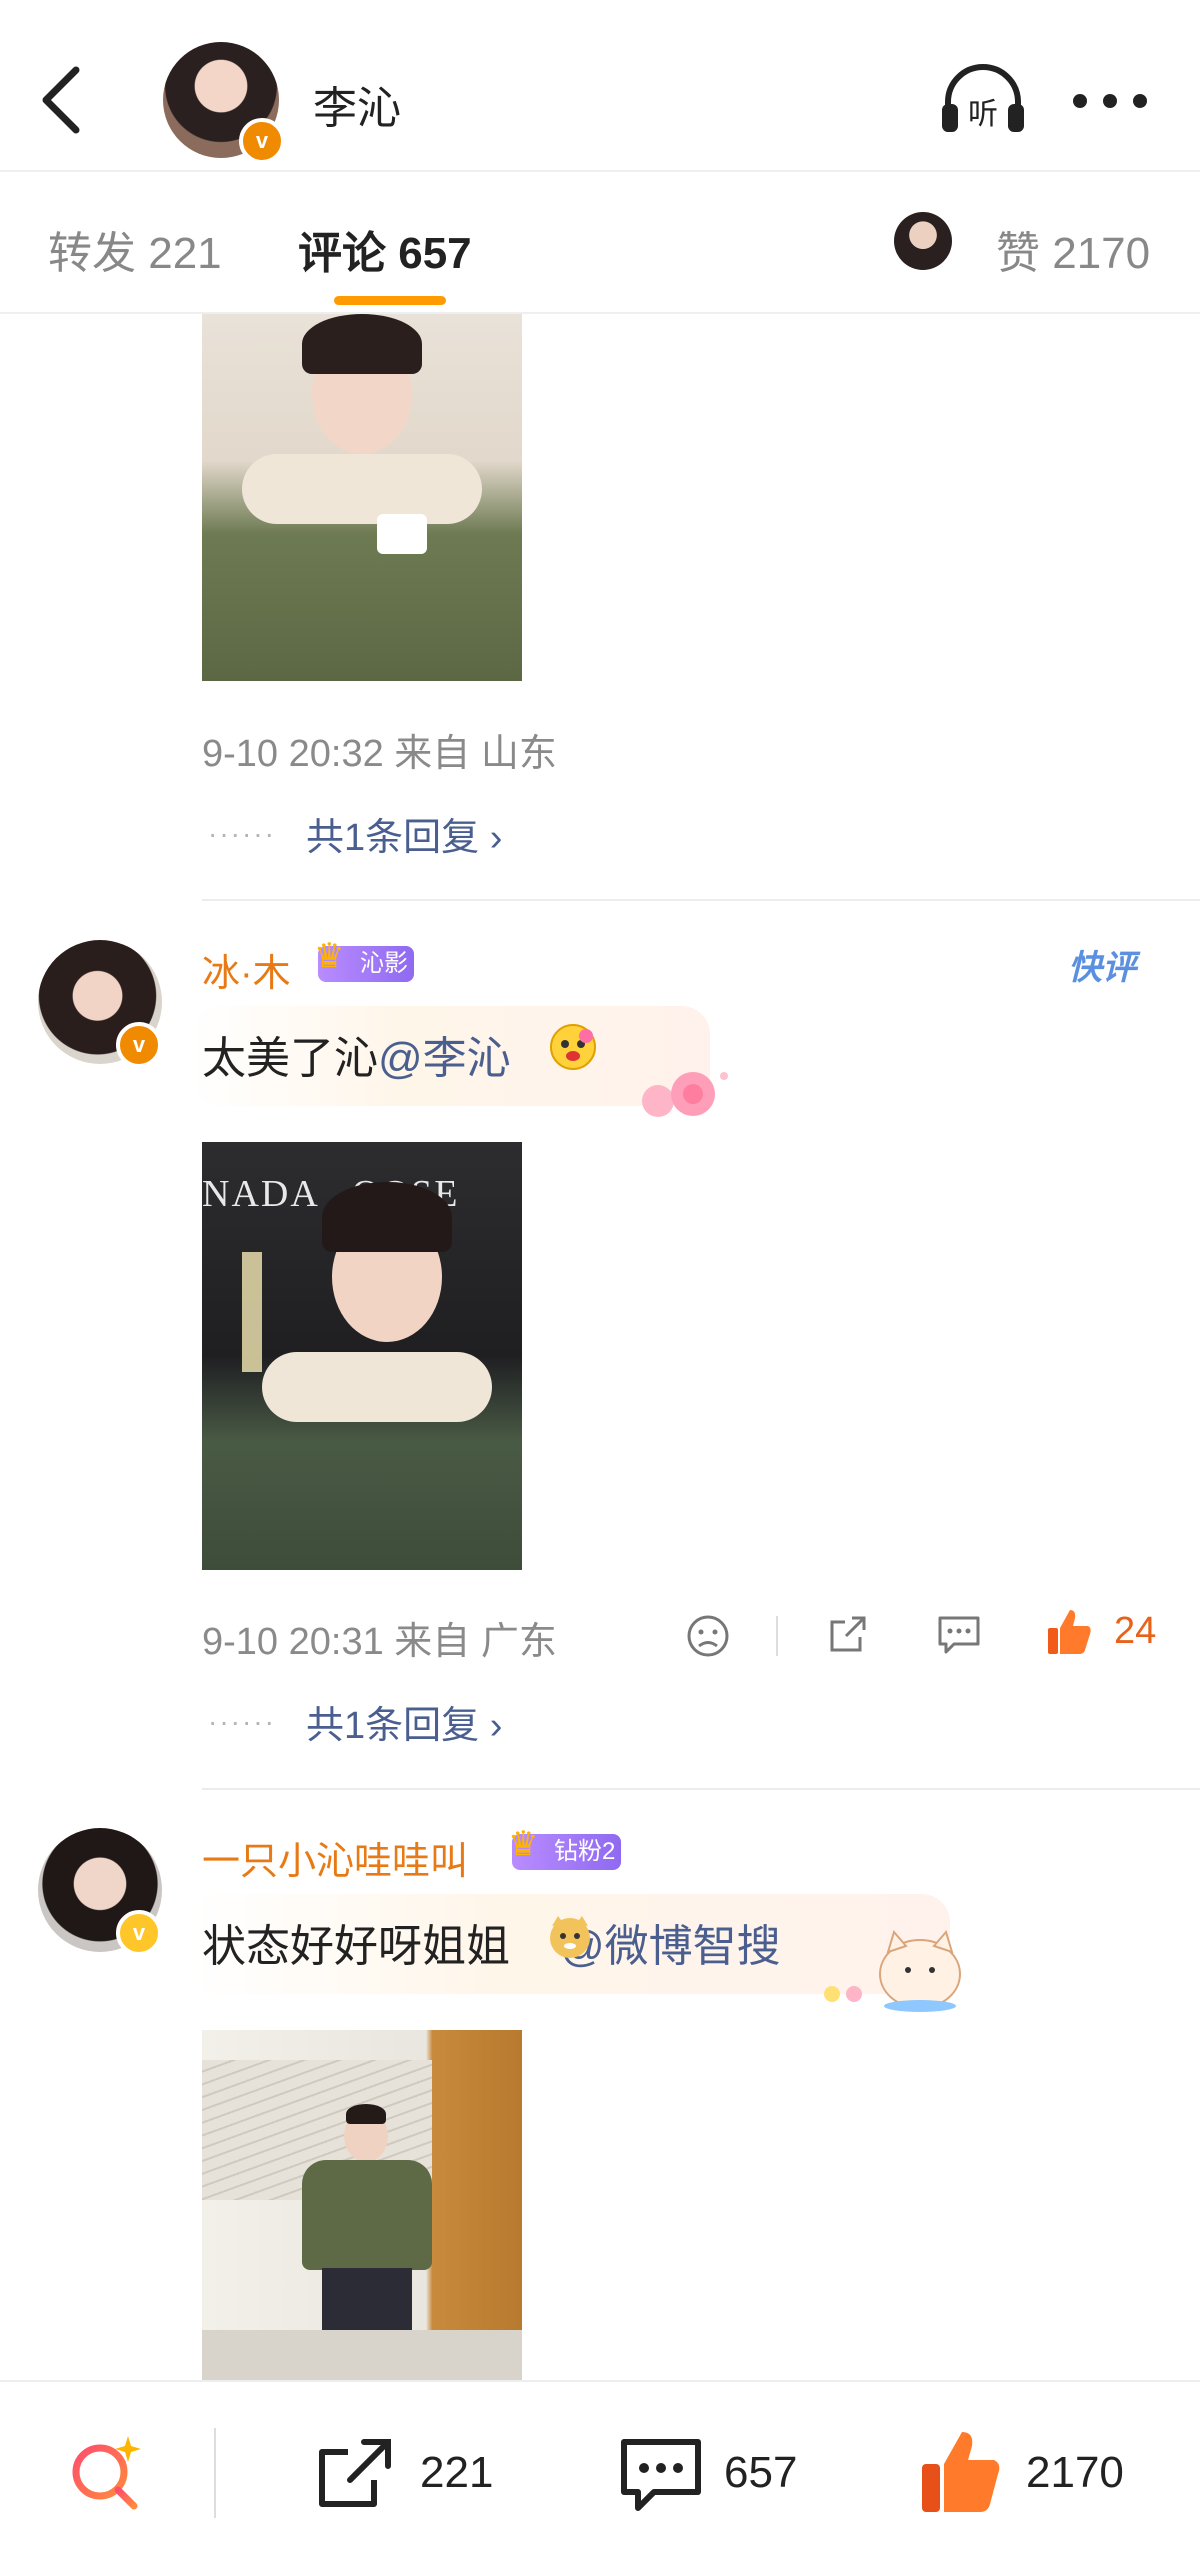  Describe the element at coordinates (1135, 1631) in the screenshot. I see `like-count: 24` at that location.